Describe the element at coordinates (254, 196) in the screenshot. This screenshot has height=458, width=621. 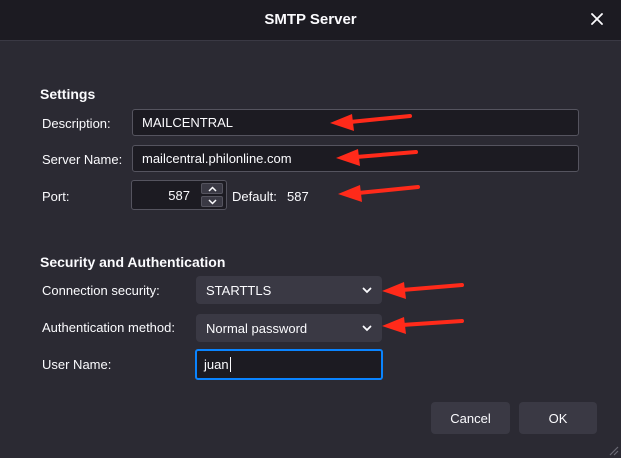
I see `port-default-label: Default:` at that location.